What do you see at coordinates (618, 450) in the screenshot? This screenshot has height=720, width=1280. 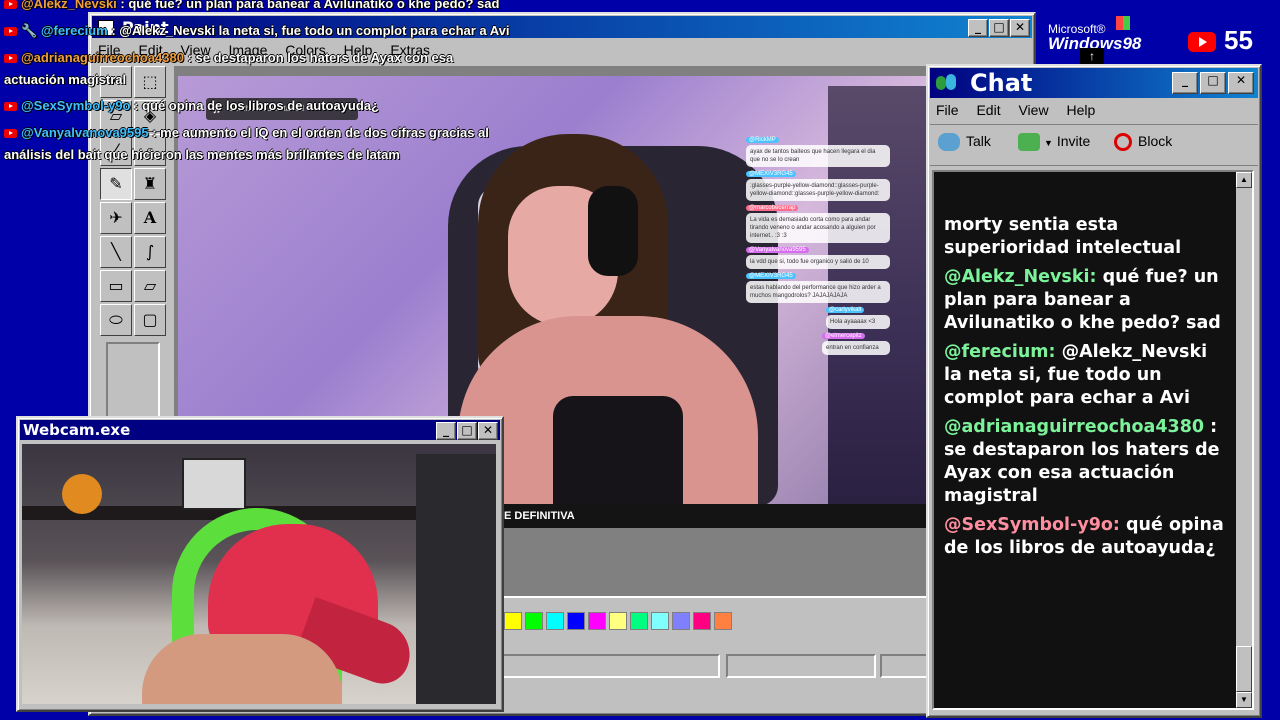 I see `streamer-top` at bounding box center [618, 450].